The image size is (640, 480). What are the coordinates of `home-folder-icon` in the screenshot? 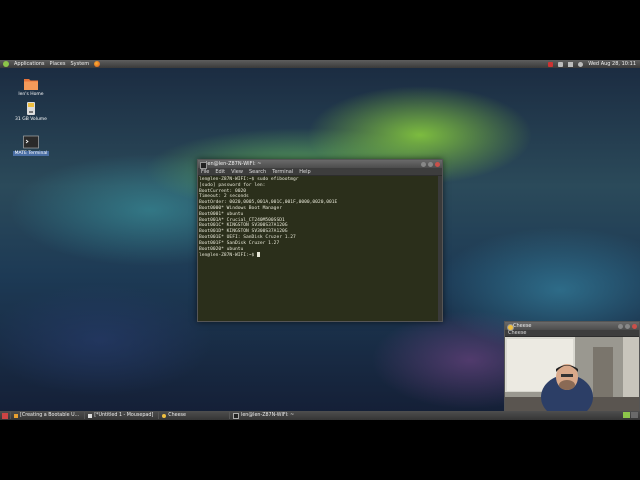 It's located at (31, 83).